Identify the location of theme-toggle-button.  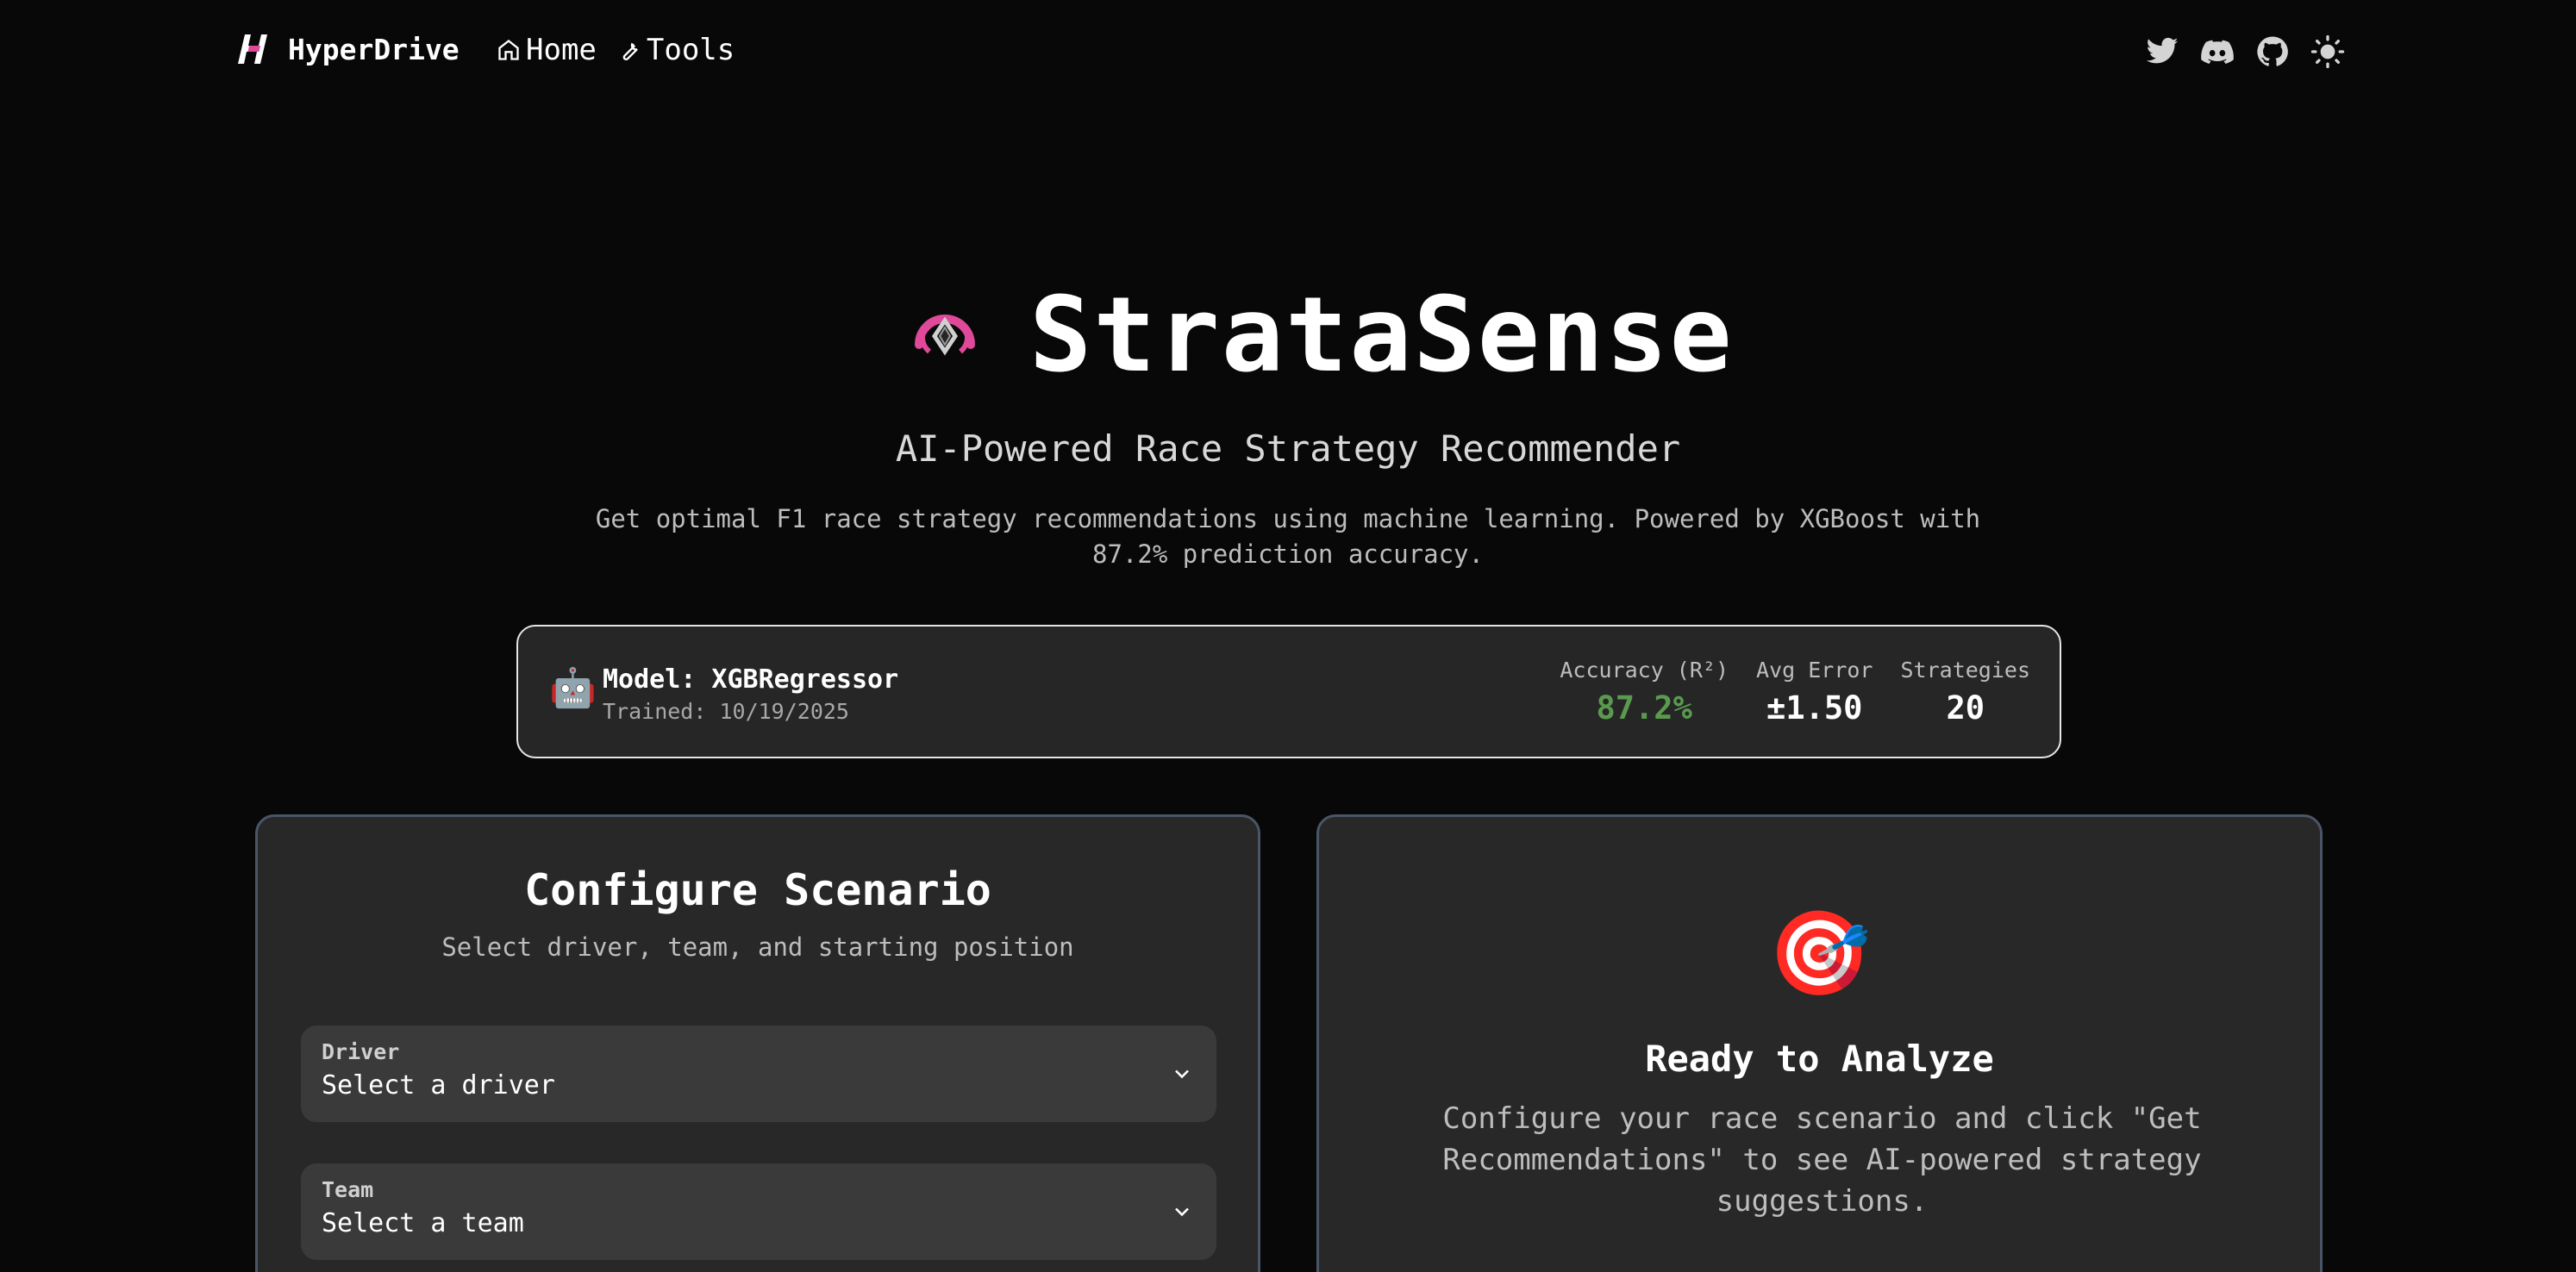
(2327, 52).